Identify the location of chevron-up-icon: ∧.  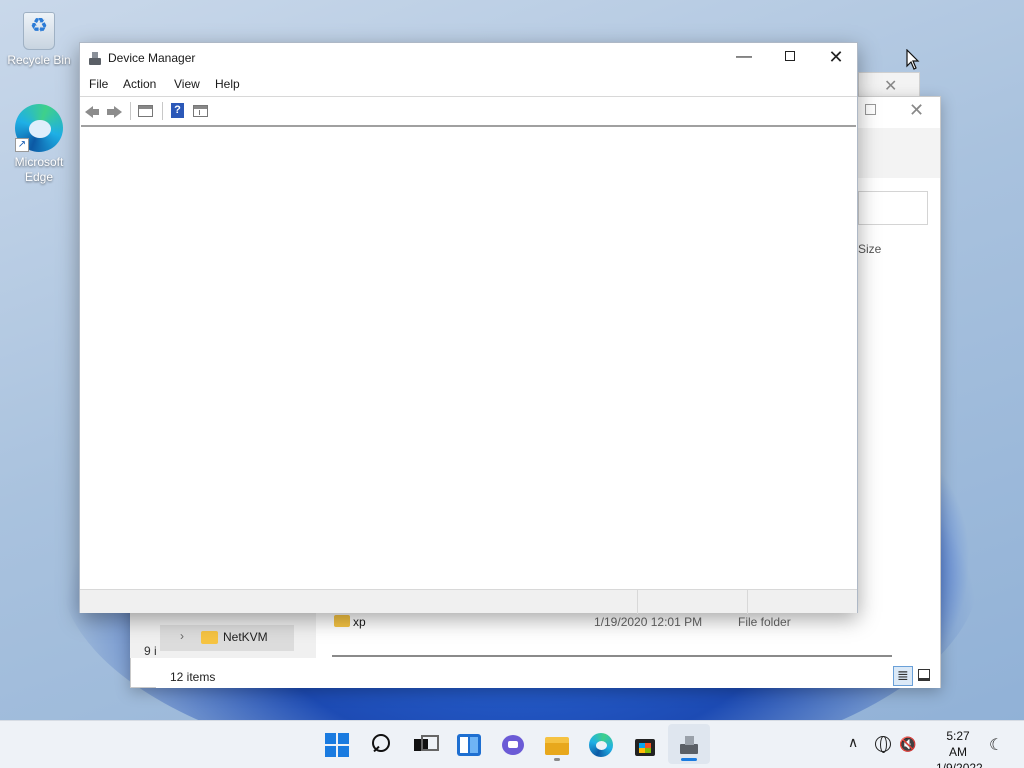
(853, 742).